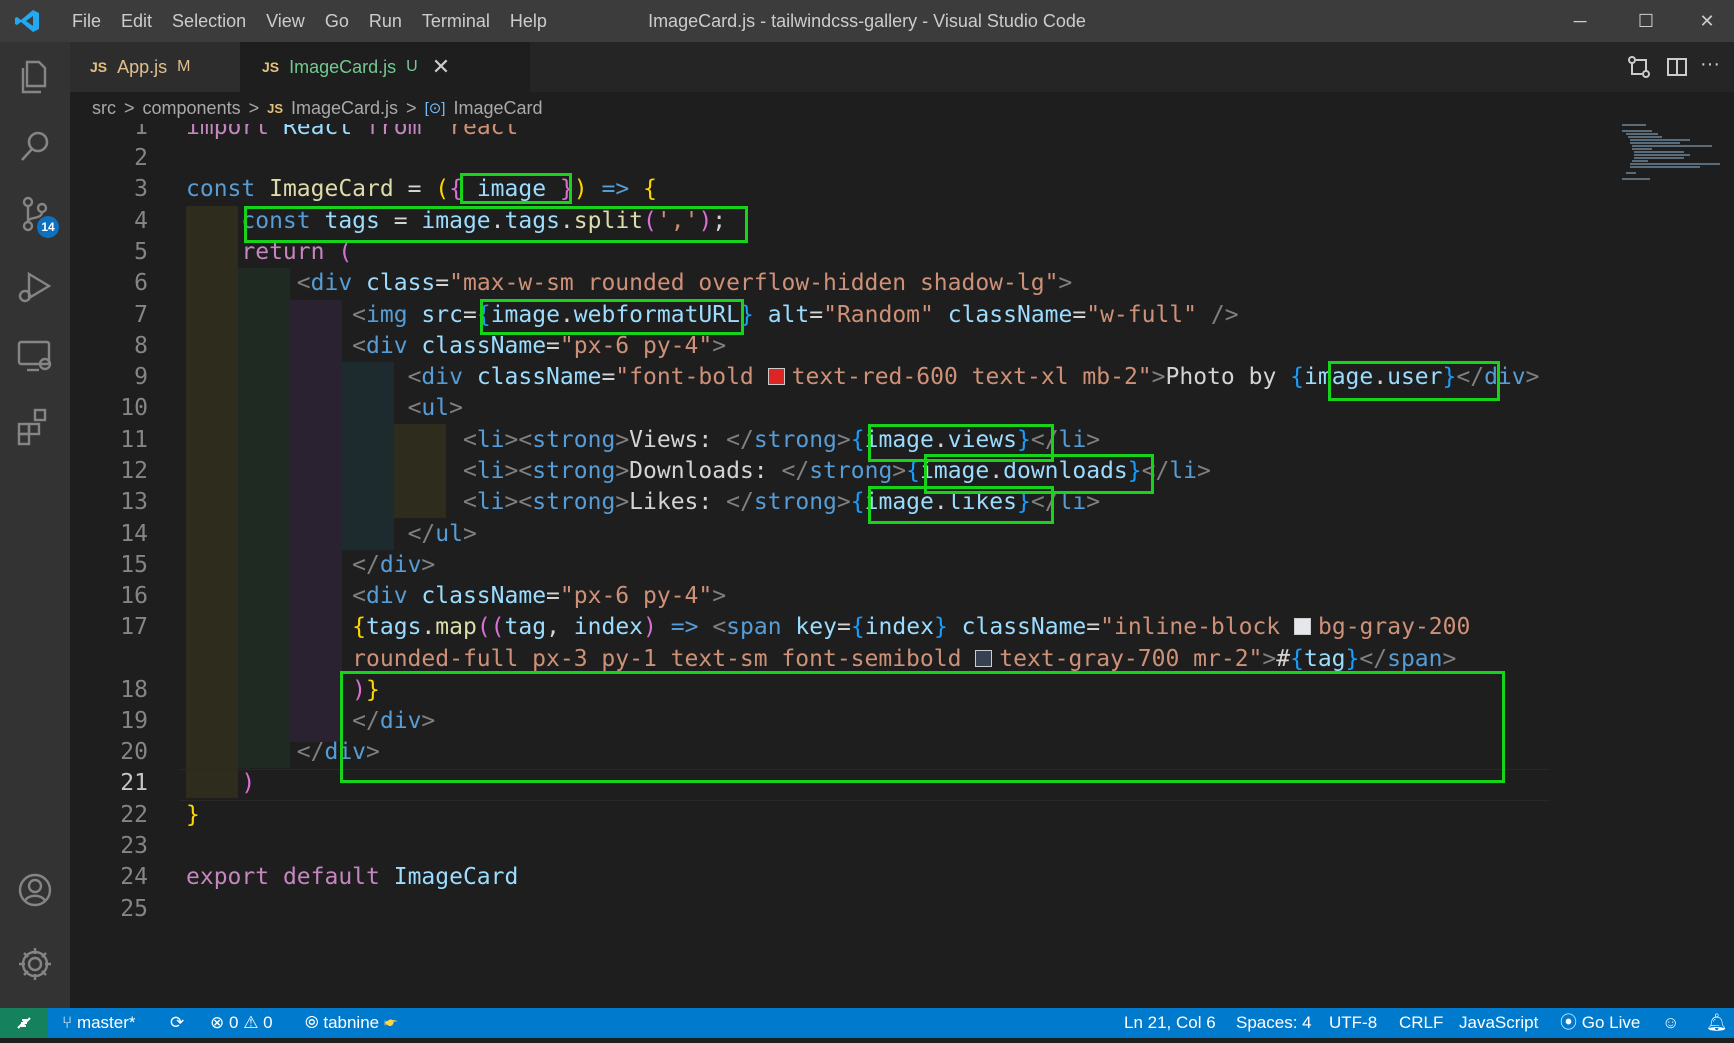 The height and width of the screenshot is (1043, 1734). Describe the element at coordinates (141, 132) in the screenshot. I see `line-number: 1` at that location.